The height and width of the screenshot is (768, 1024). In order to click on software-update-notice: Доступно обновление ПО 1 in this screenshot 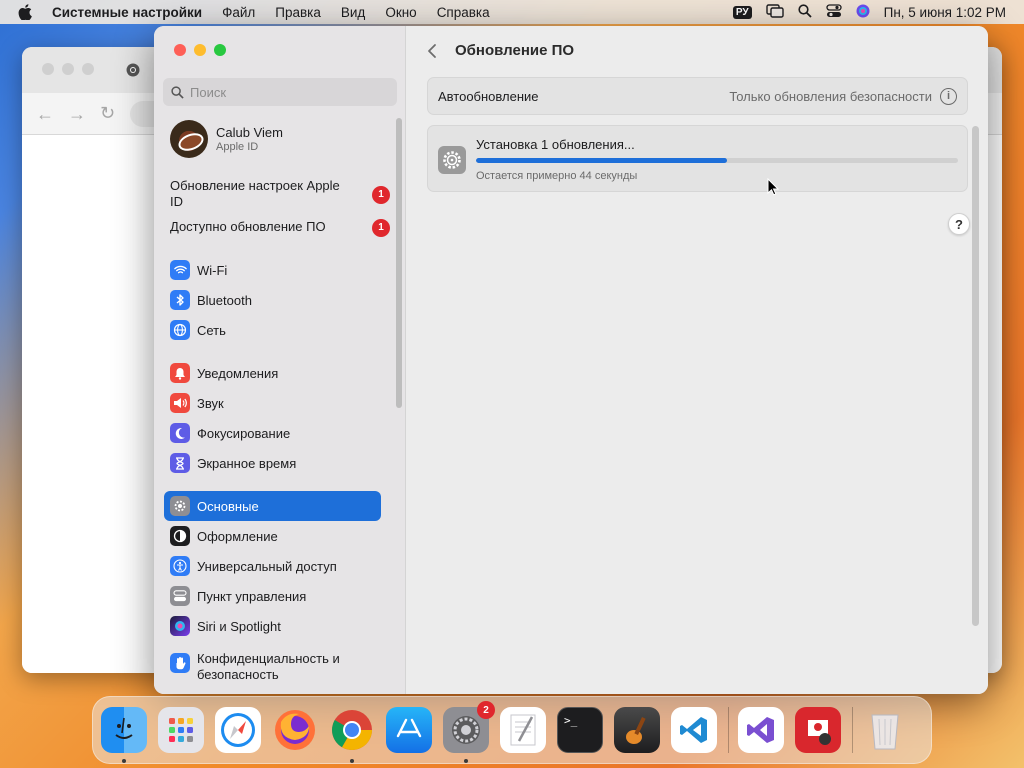, I will do `click(280, 228)`.